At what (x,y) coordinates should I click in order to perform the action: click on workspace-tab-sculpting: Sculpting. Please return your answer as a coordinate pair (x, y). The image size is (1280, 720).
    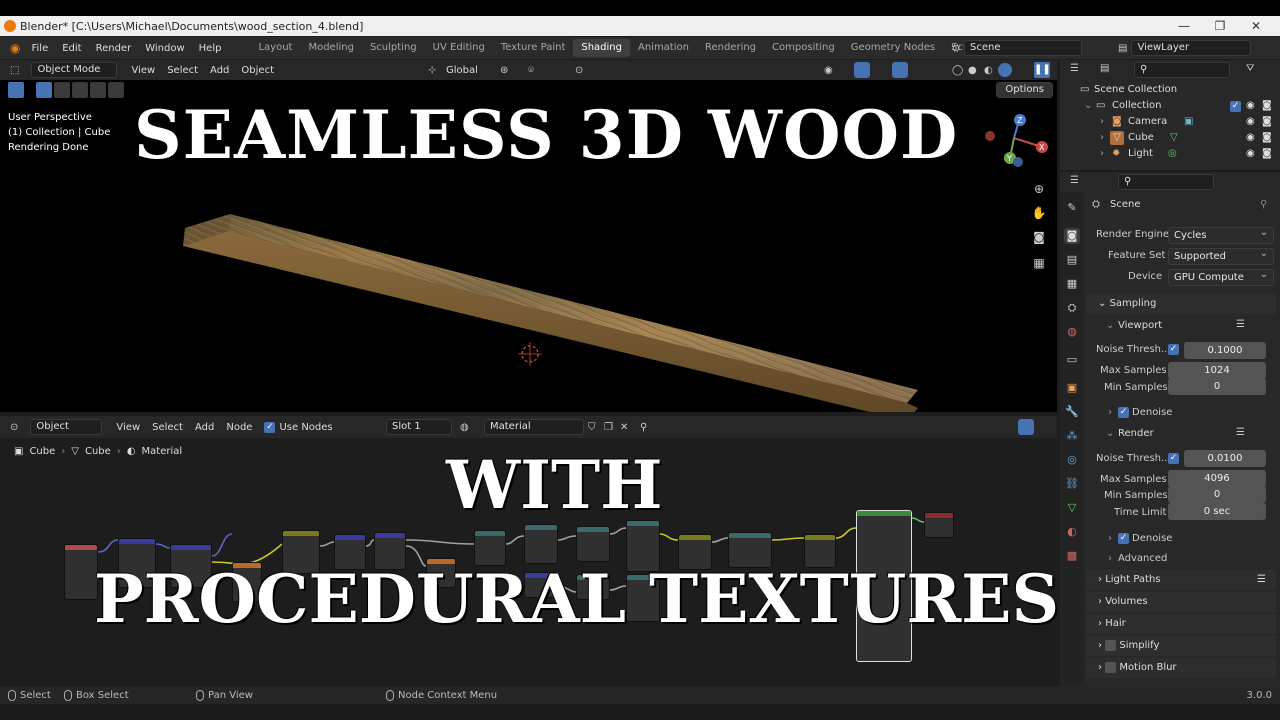
    Looking at the image, I should click on (393, 48).